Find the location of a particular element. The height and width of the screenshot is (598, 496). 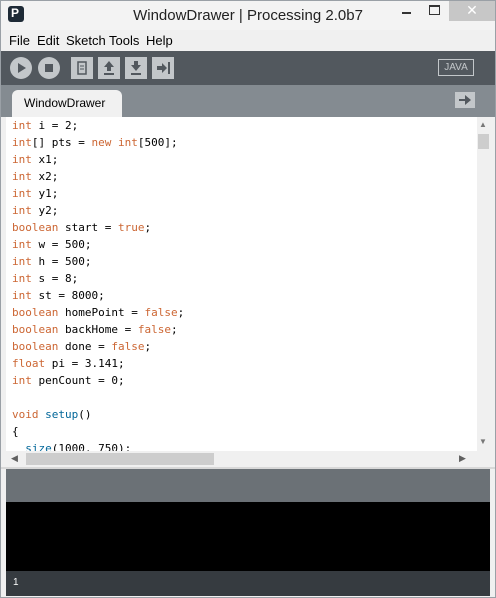

code-line: boolean homePoint = false; is located at coordinates (98, 312).